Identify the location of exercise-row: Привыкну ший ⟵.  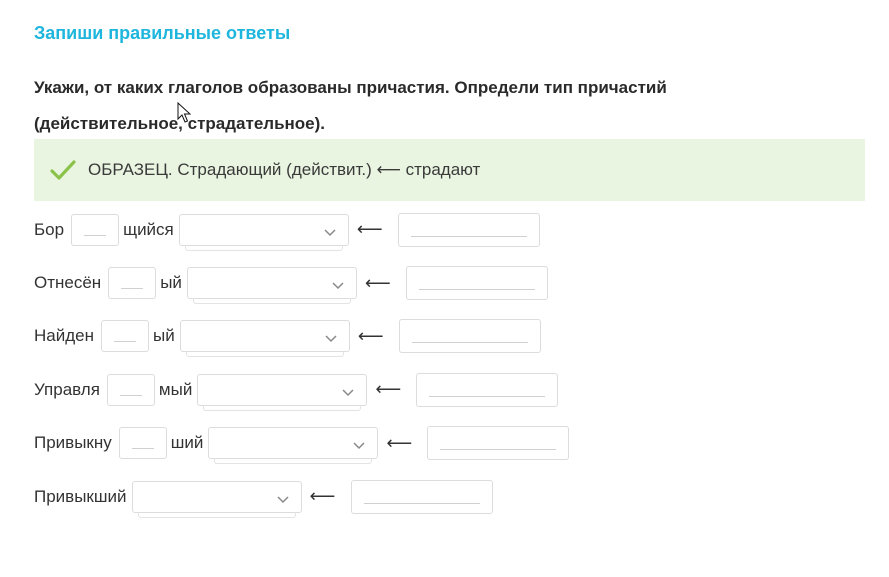
(302, 443).